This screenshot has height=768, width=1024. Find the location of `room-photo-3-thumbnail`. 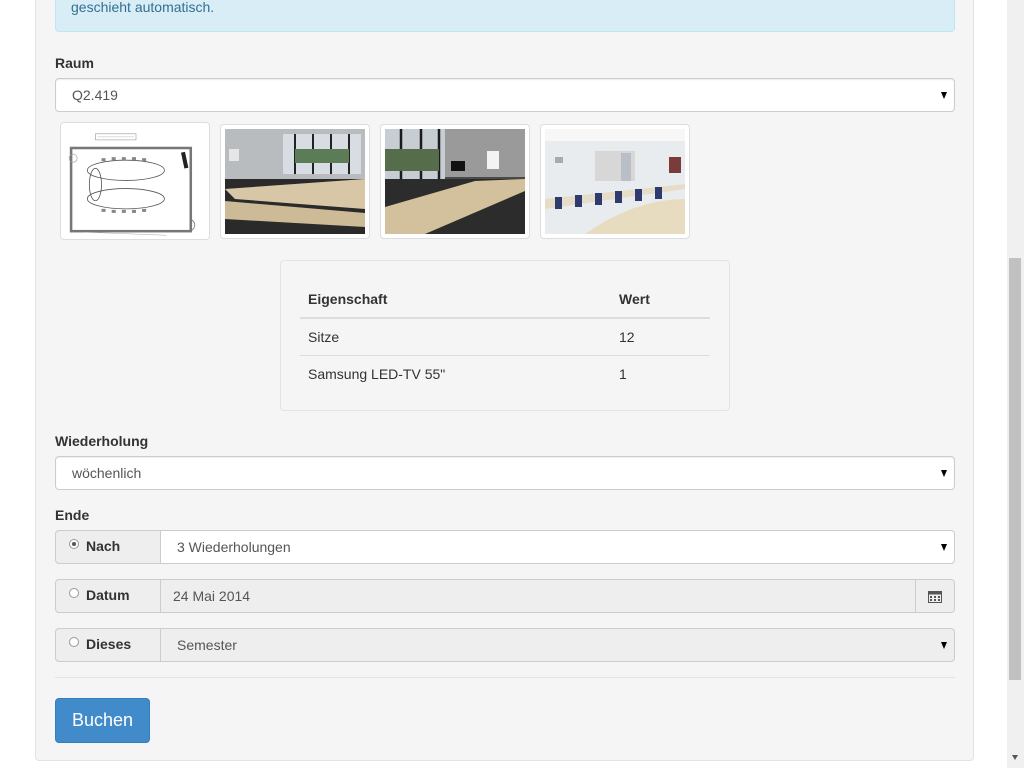

room-photo-3-thumbnail is located at coordinates (615, 181).